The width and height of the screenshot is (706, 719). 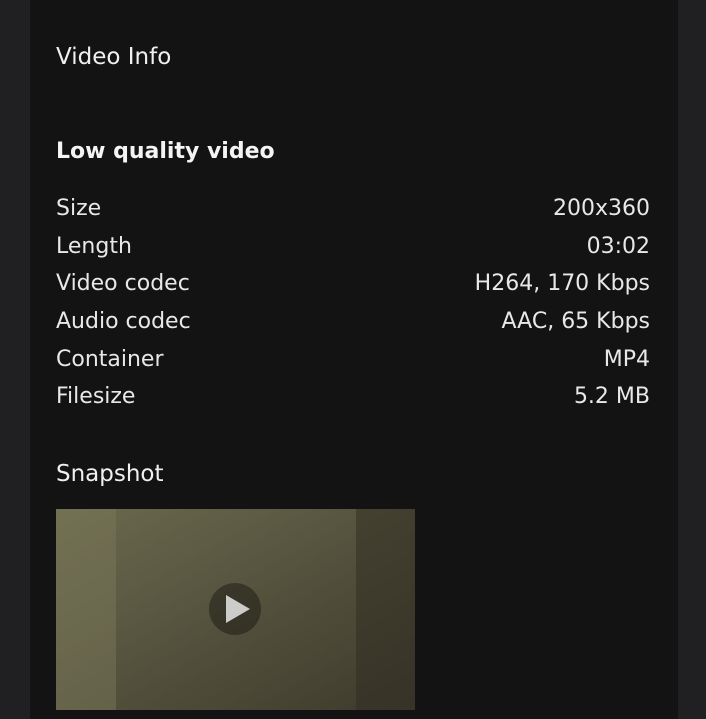 What do you see at coordinates (123, 284) in the screenshot?
I see `info-label: Video codec` at bounding box center [123, 284].